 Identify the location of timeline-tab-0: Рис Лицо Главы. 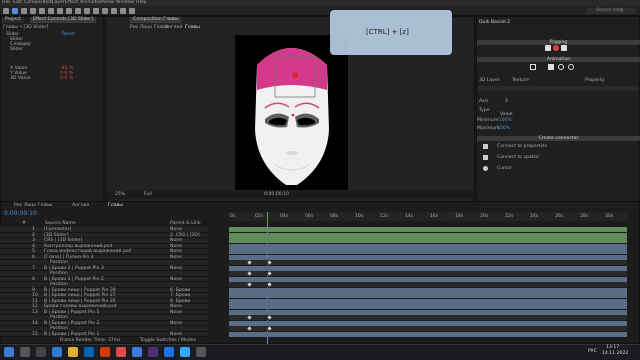
(33, 206).